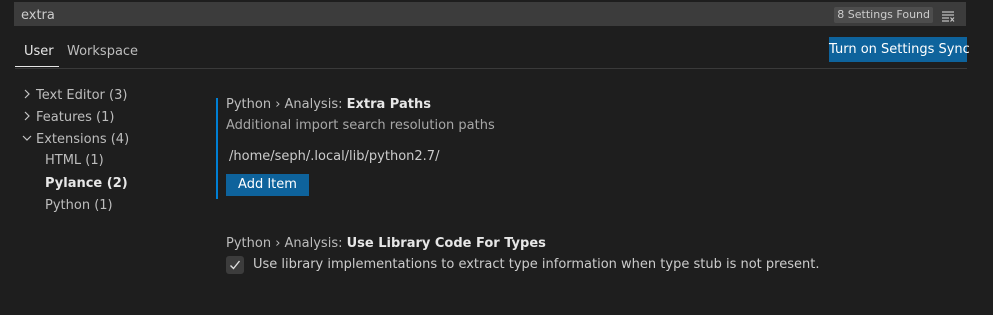 The image size is (993, 315). I want to click on toc-item-html: HTML (1), so click(74, 161).